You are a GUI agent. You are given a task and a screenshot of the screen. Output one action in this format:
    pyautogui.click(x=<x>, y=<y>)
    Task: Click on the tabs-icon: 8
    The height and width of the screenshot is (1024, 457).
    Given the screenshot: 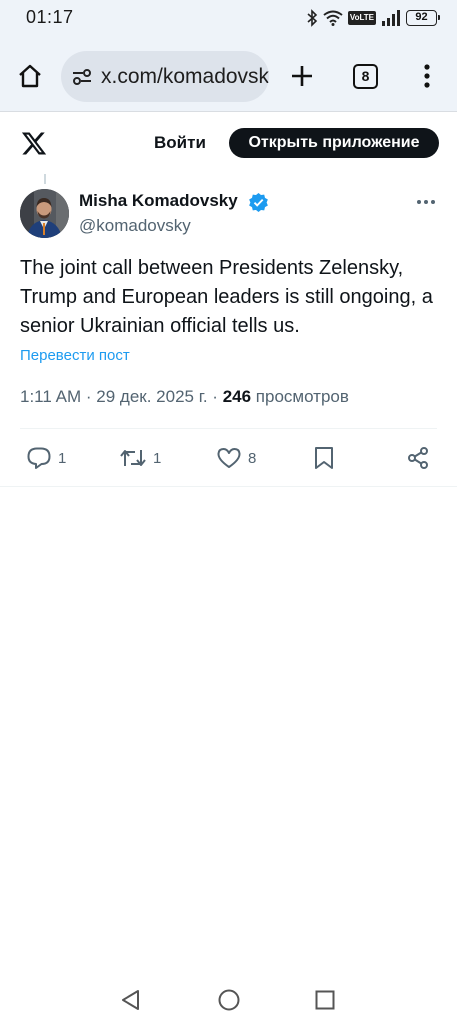 What is the action you would take?
    pyautogui.click(x=365, y=76)
    